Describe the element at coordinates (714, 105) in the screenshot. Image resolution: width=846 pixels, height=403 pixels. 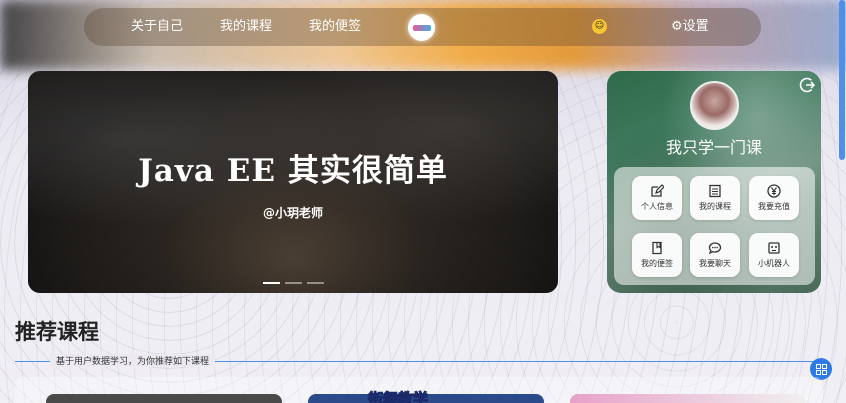
I see `avatar` at that location.